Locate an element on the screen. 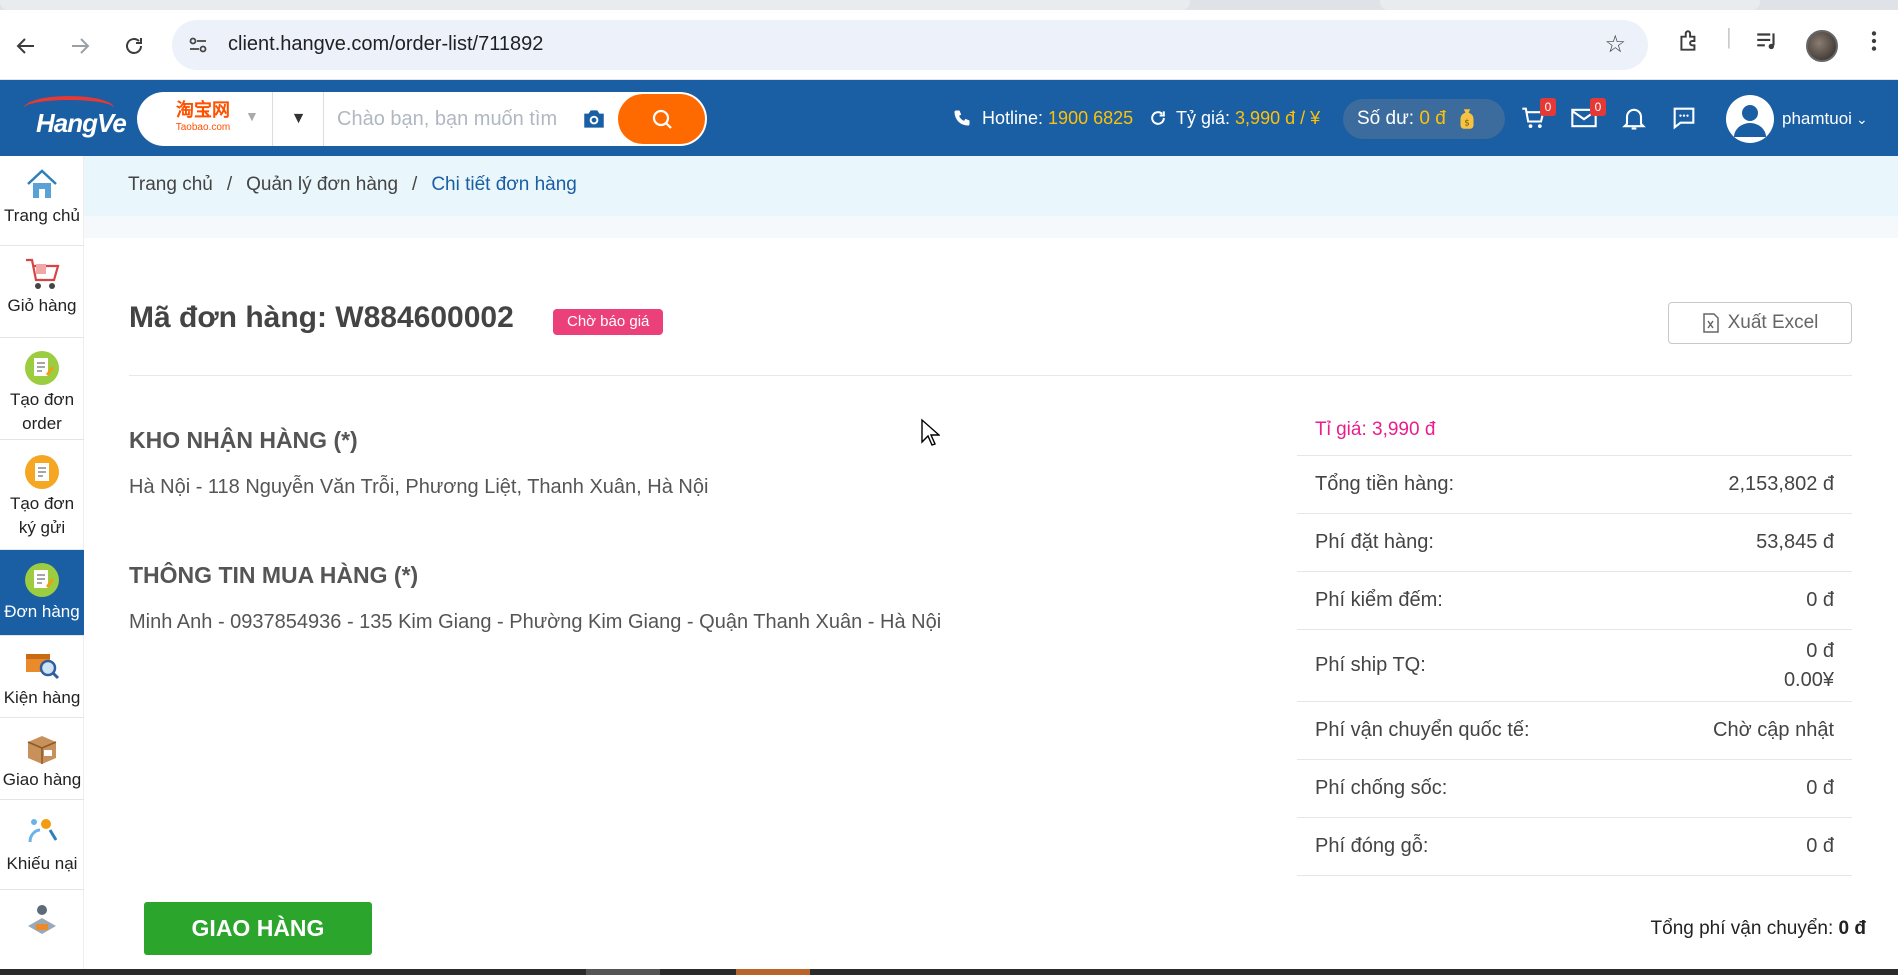 The image size is (1898, 975). orders-icon is located at coordinates (42, 580).